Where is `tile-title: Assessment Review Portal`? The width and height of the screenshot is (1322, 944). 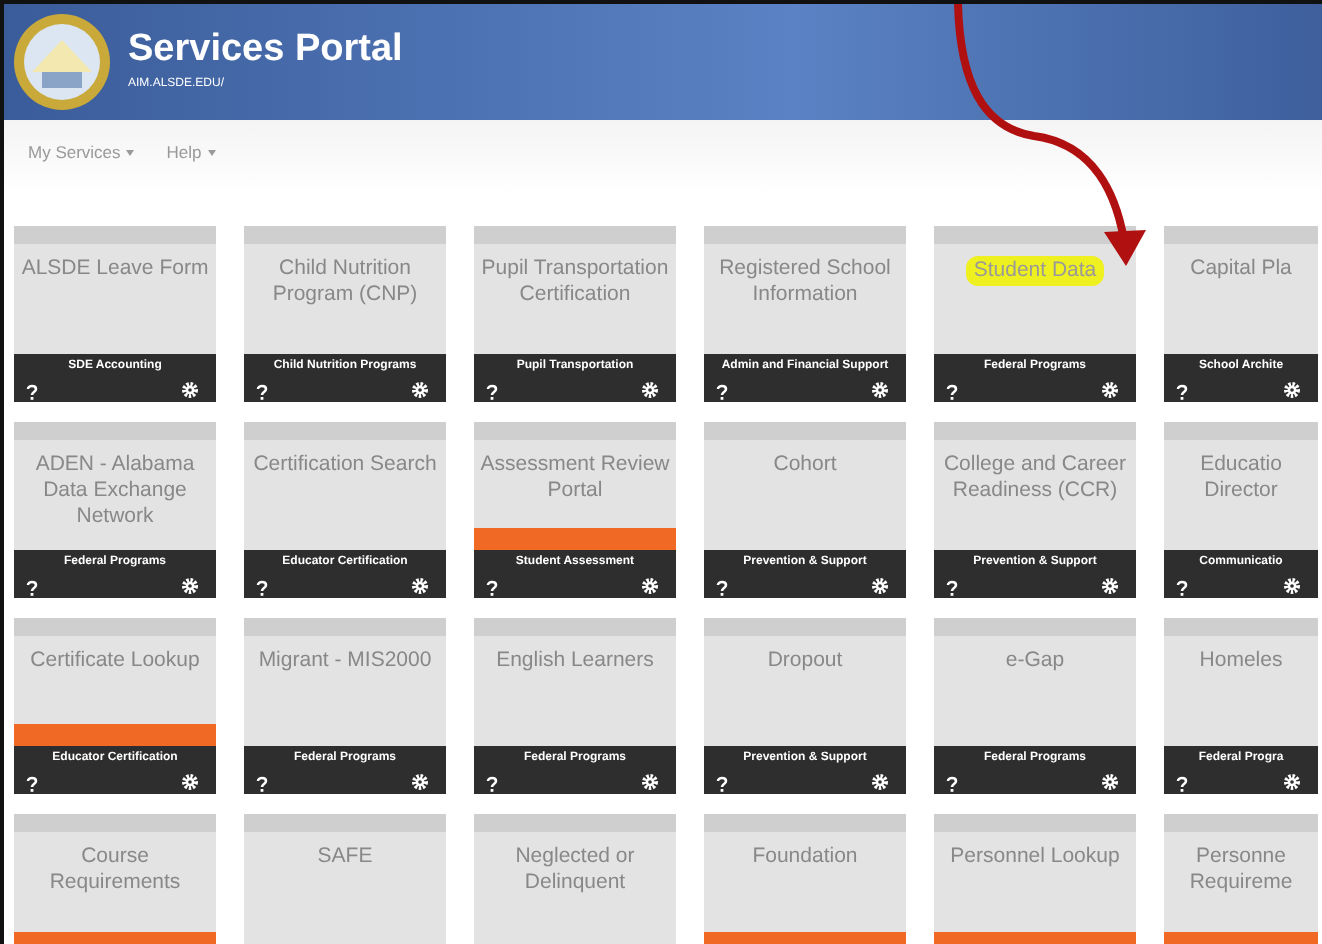
tile-title: Assessment Review Portal is located at coordinates (575, 478).